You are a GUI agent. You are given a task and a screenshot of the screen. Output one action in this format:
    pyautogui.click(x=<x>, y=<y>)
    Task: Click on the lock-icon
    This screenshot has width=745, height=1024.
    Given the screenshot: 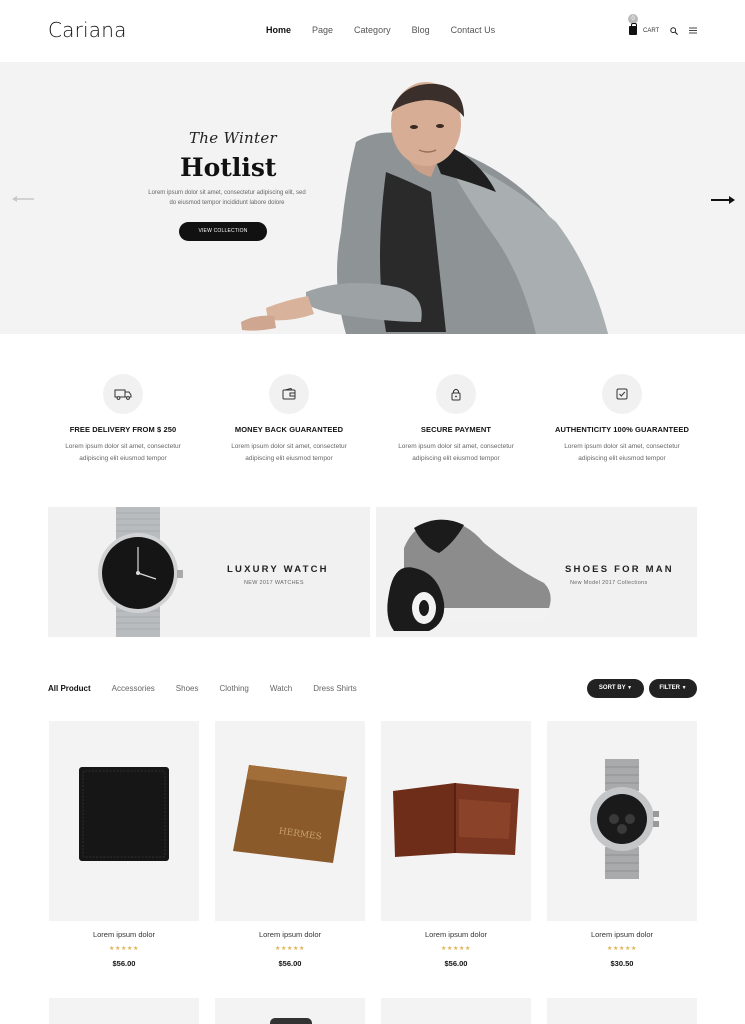 What is the action you would take?
    pyautogui.click(x=456, y=394)
    